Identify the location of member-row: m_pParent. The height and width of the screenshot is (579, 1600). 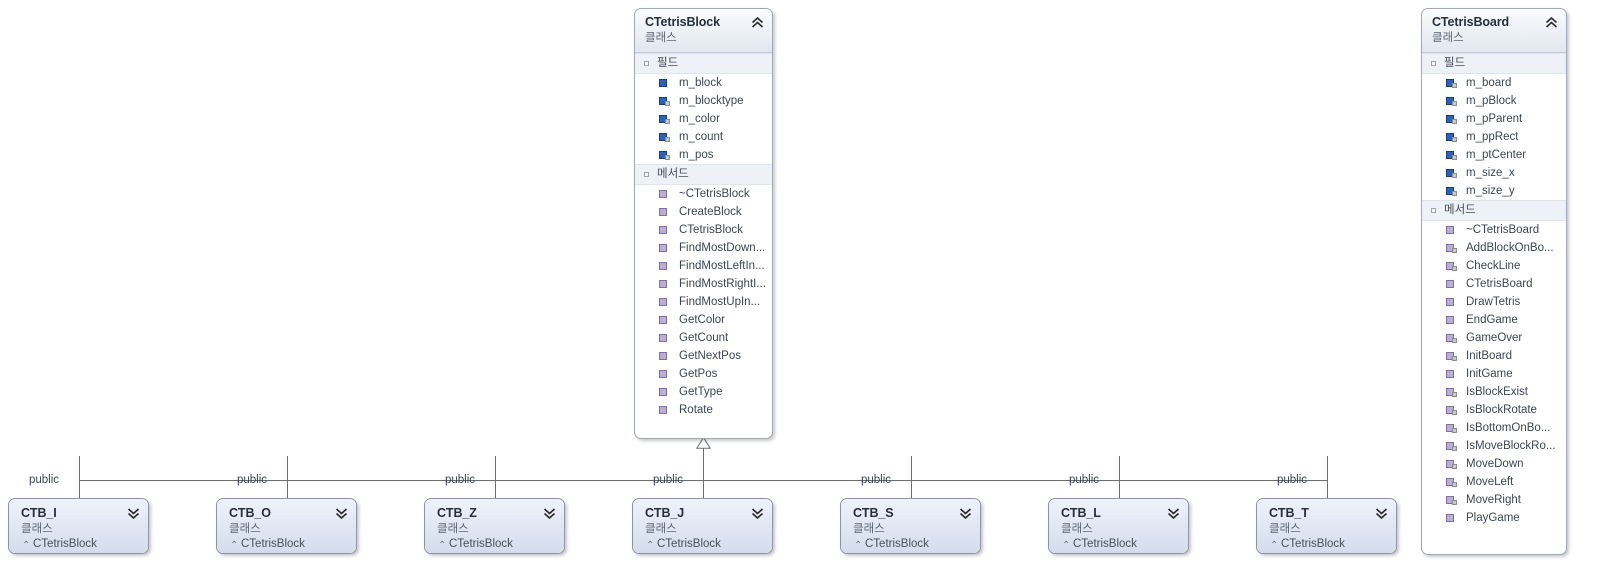
(1494, 119).